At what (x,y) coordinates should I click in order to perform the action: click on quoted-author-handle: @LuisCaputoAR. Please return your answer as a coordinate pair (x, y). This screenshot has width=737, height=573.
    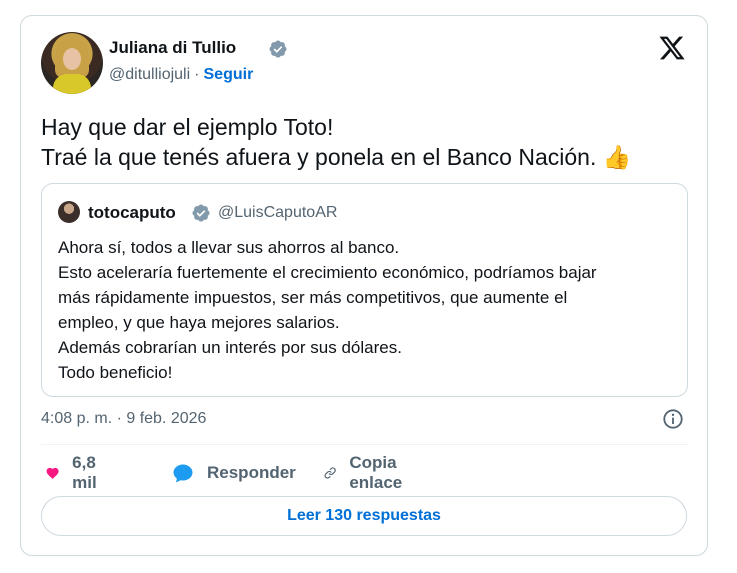
    Looking at the image, I should click on (278, 212).